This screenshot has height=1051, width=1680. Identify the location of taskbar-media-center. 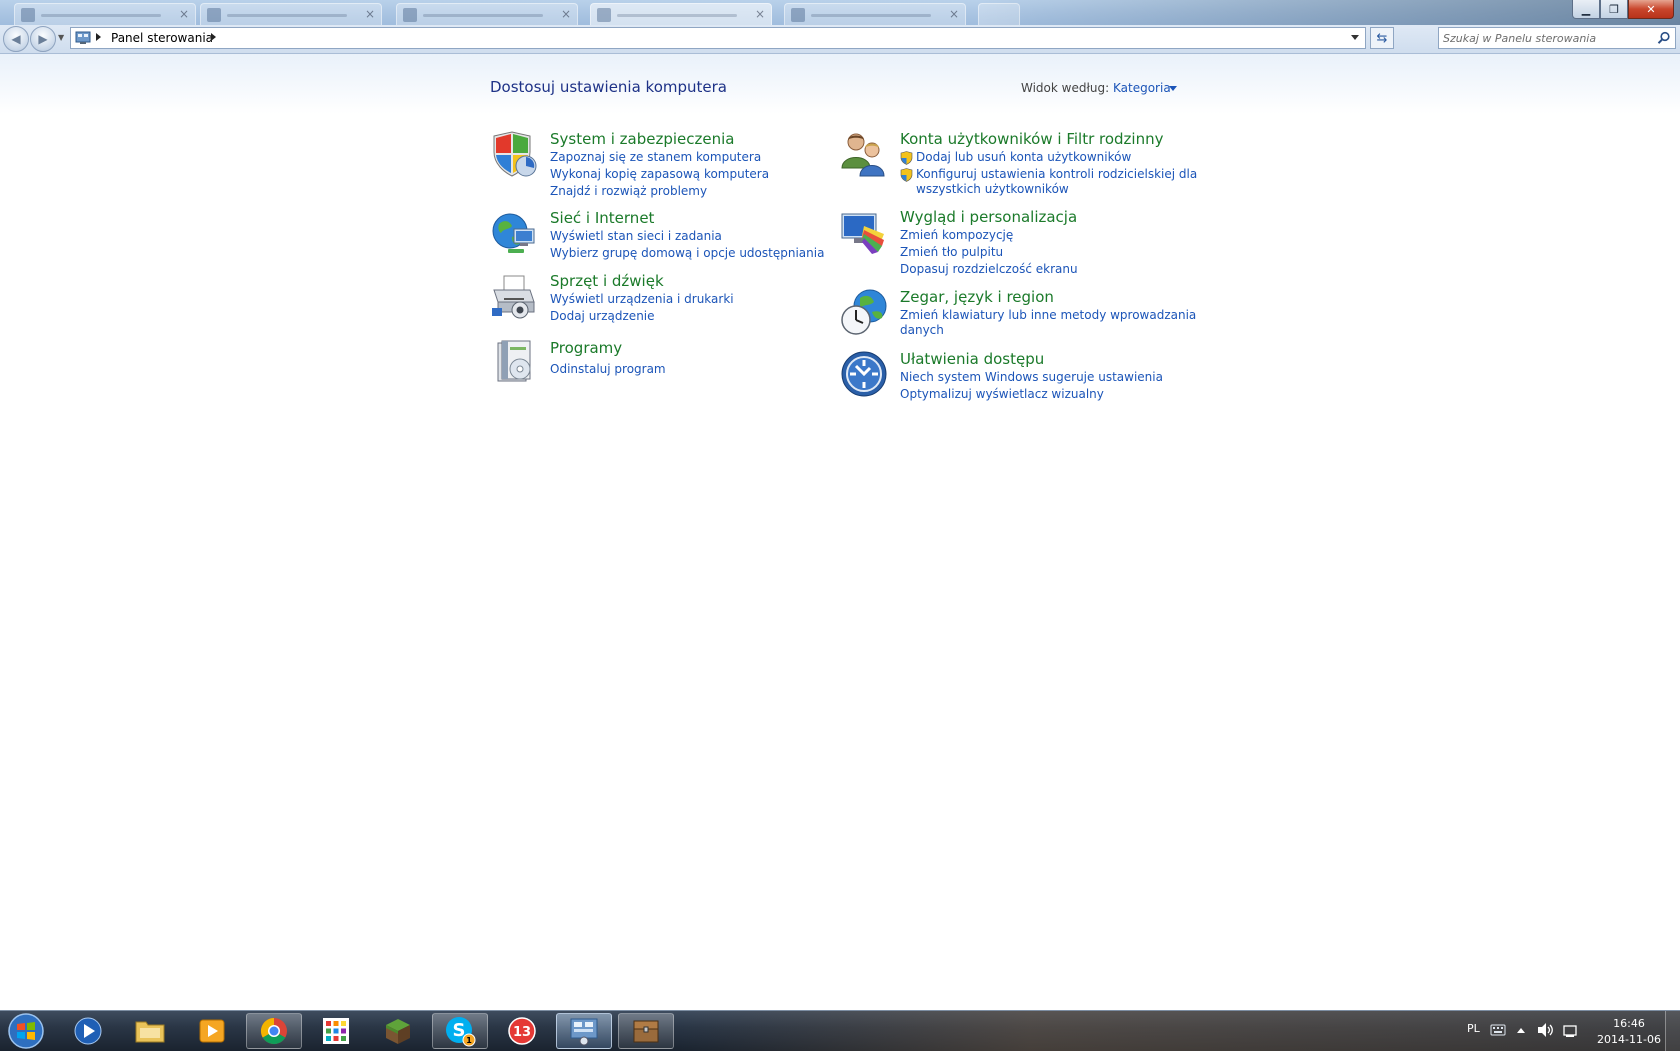
(212, 1031).